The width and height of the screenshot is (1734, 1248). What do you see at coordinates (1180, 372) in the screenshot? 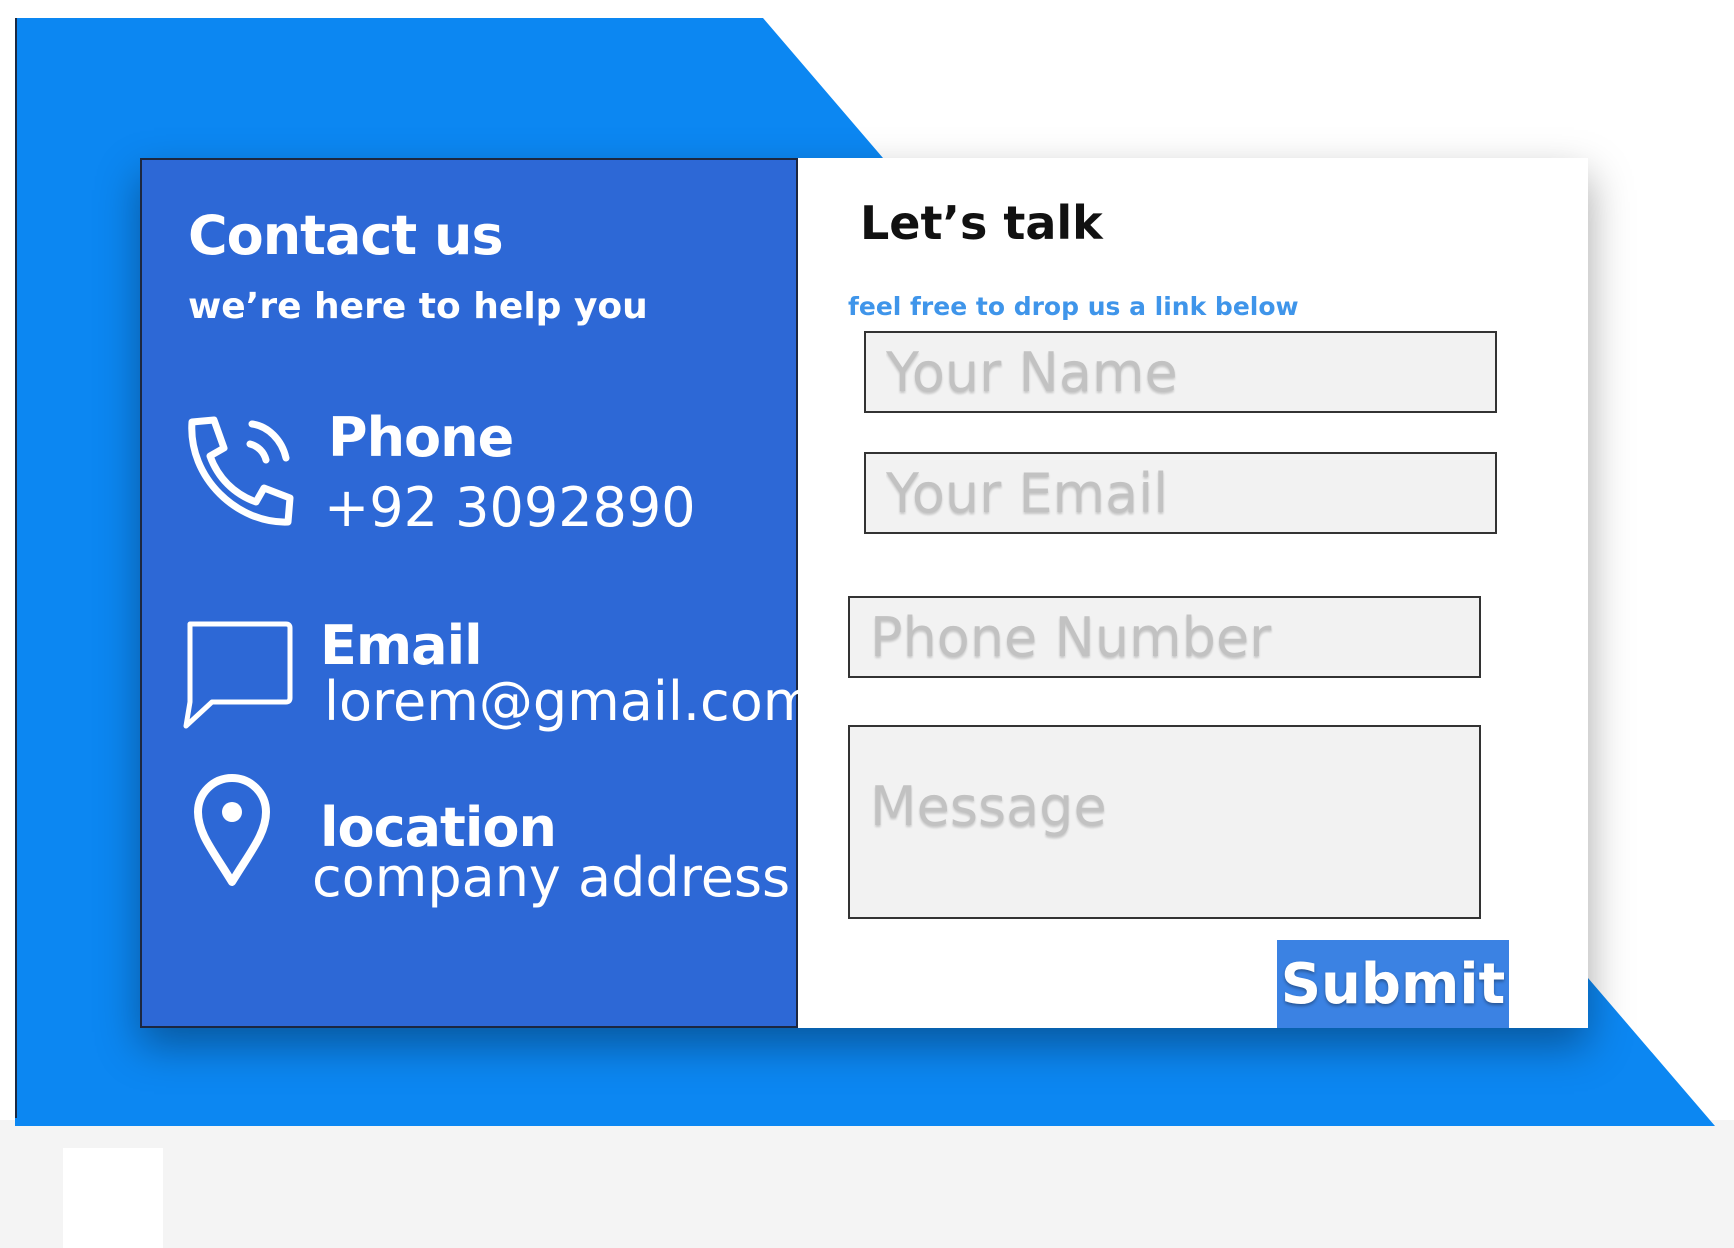
I see `name-input` at bounding box center [1180, 372].